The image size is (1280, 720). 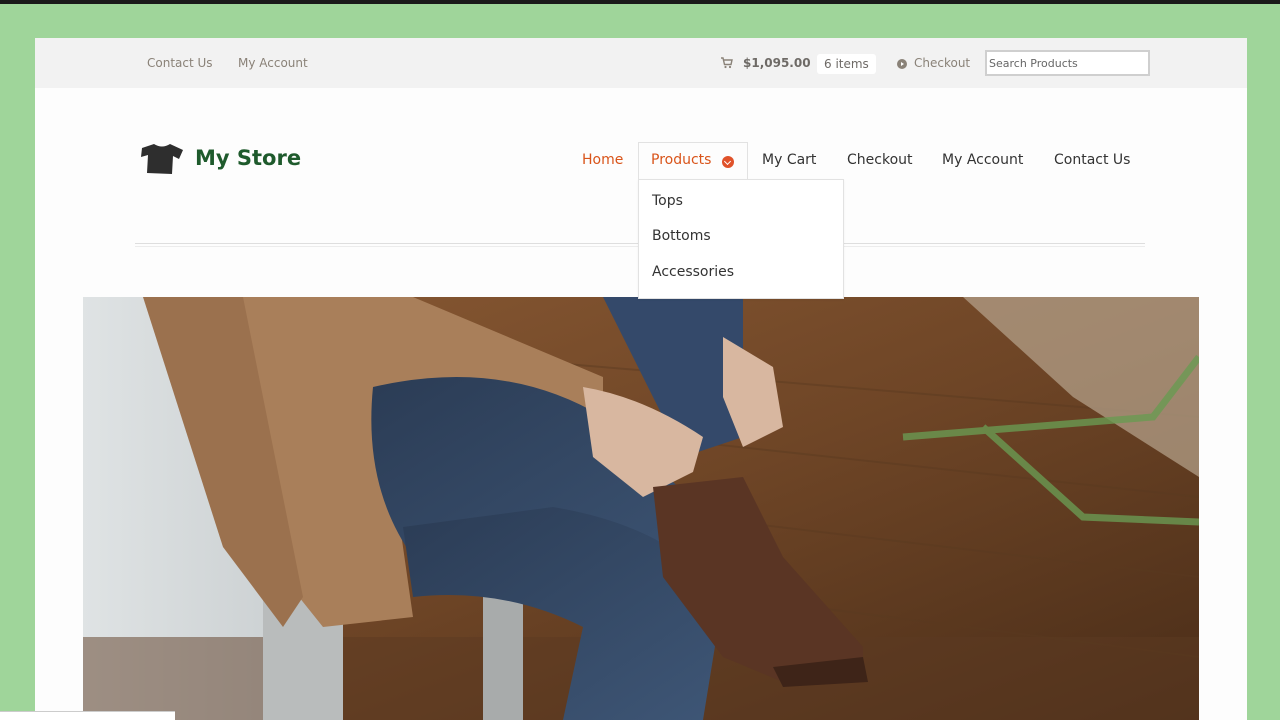 I want to click on nav-home: Home, so click(x=602, y=160).